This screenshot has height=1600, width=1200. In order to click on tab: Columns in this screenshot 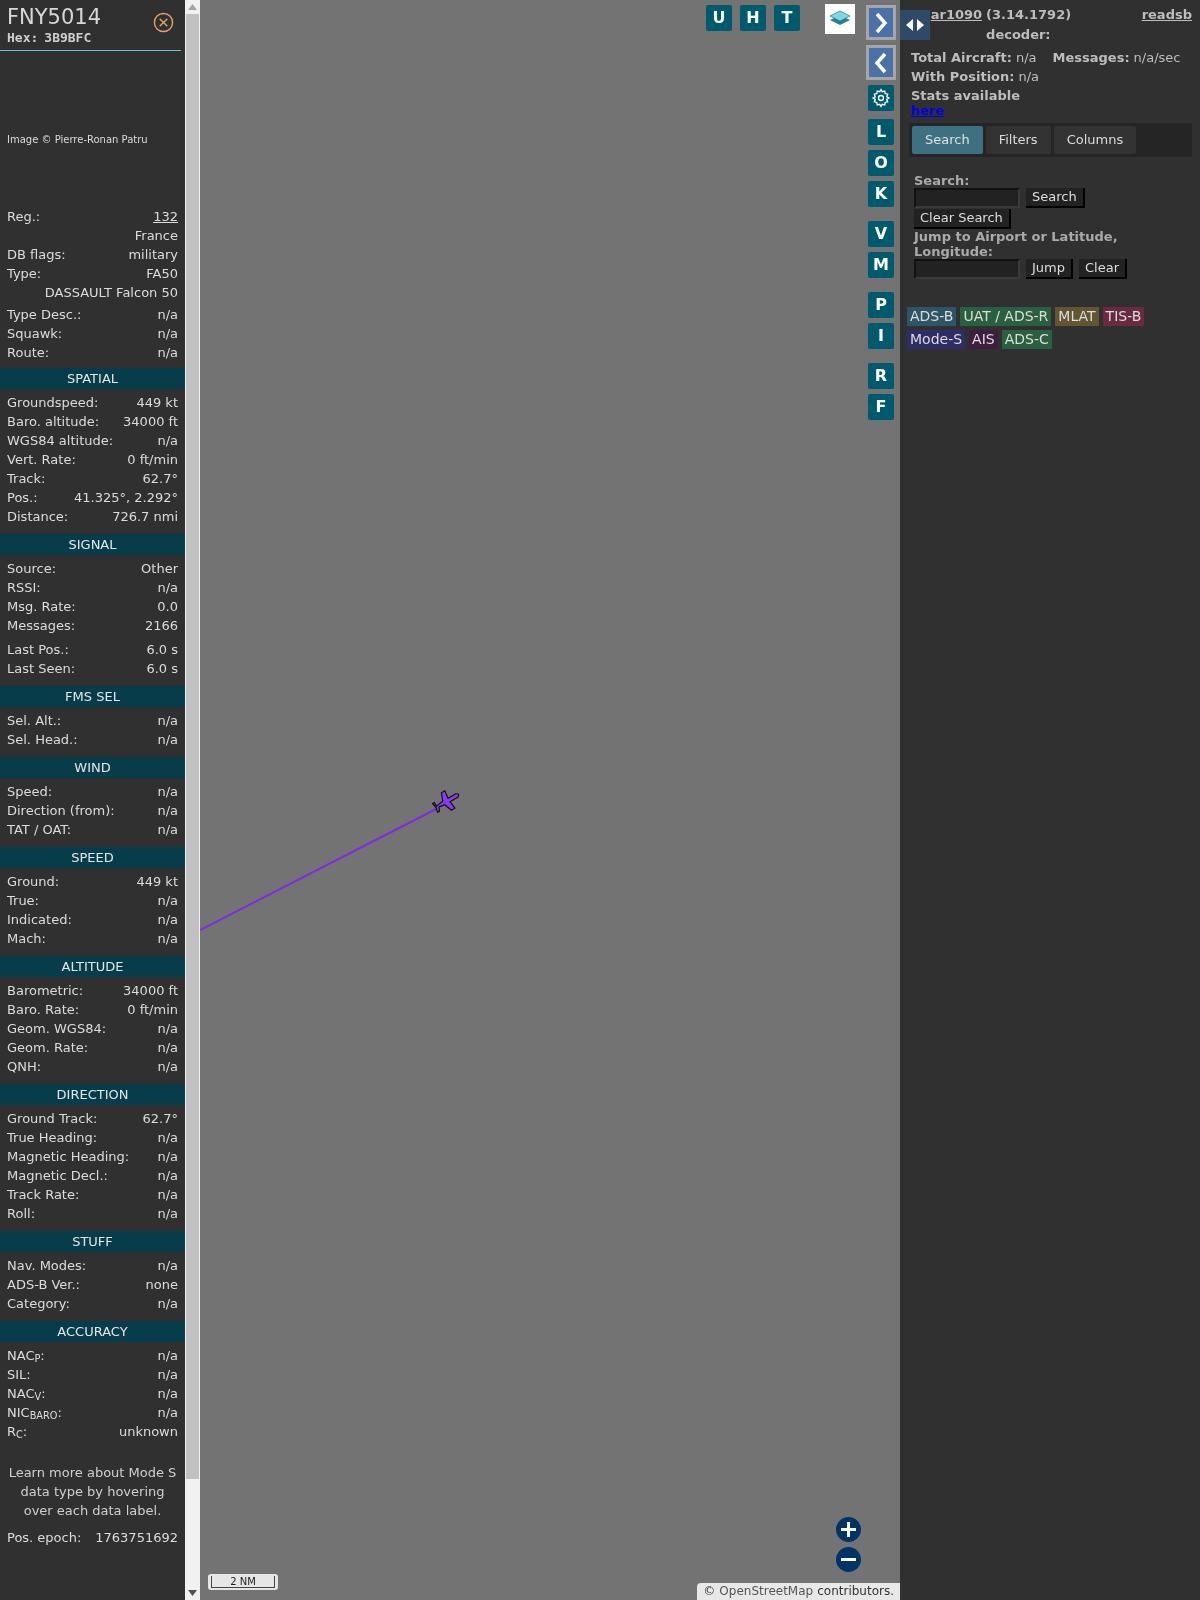, I will do `click(1095, 140)`.